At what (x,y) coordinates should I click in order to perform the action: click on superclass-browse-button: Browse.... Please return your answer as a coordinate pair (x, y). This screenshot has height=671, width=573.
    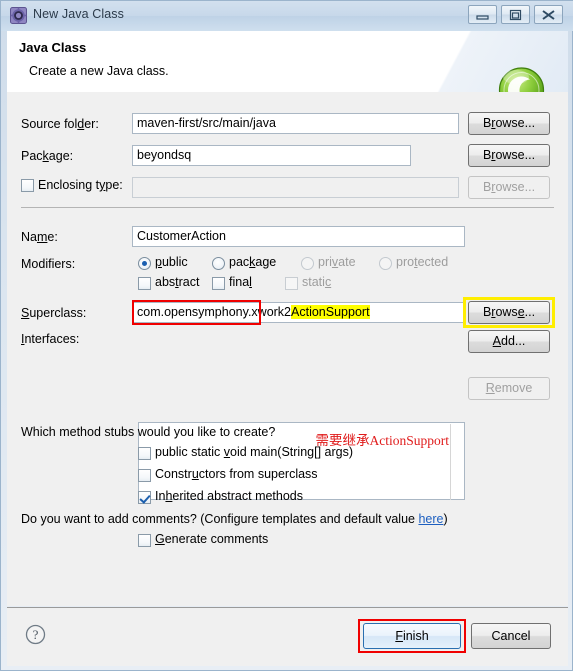
    Looking at the image, I should click on (509, 312).